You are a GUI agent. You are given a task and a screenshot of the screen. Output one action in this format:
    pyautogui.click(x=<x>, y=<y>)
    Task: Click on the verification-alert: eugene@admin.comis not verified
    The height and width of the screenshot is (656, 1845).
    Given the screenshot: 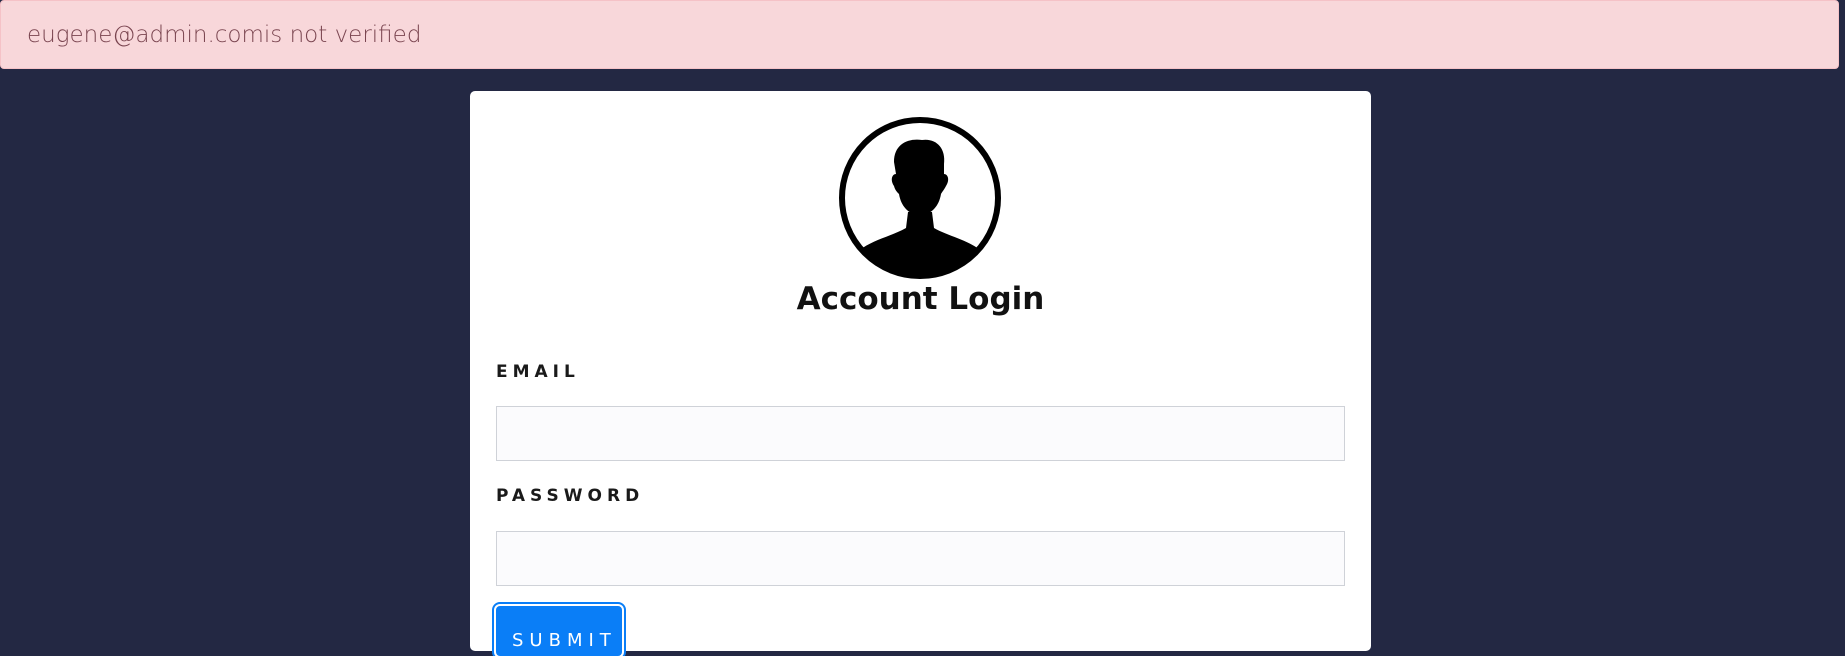 What is the action you would take?
    pyautogui.click(x=919, y=34)
    